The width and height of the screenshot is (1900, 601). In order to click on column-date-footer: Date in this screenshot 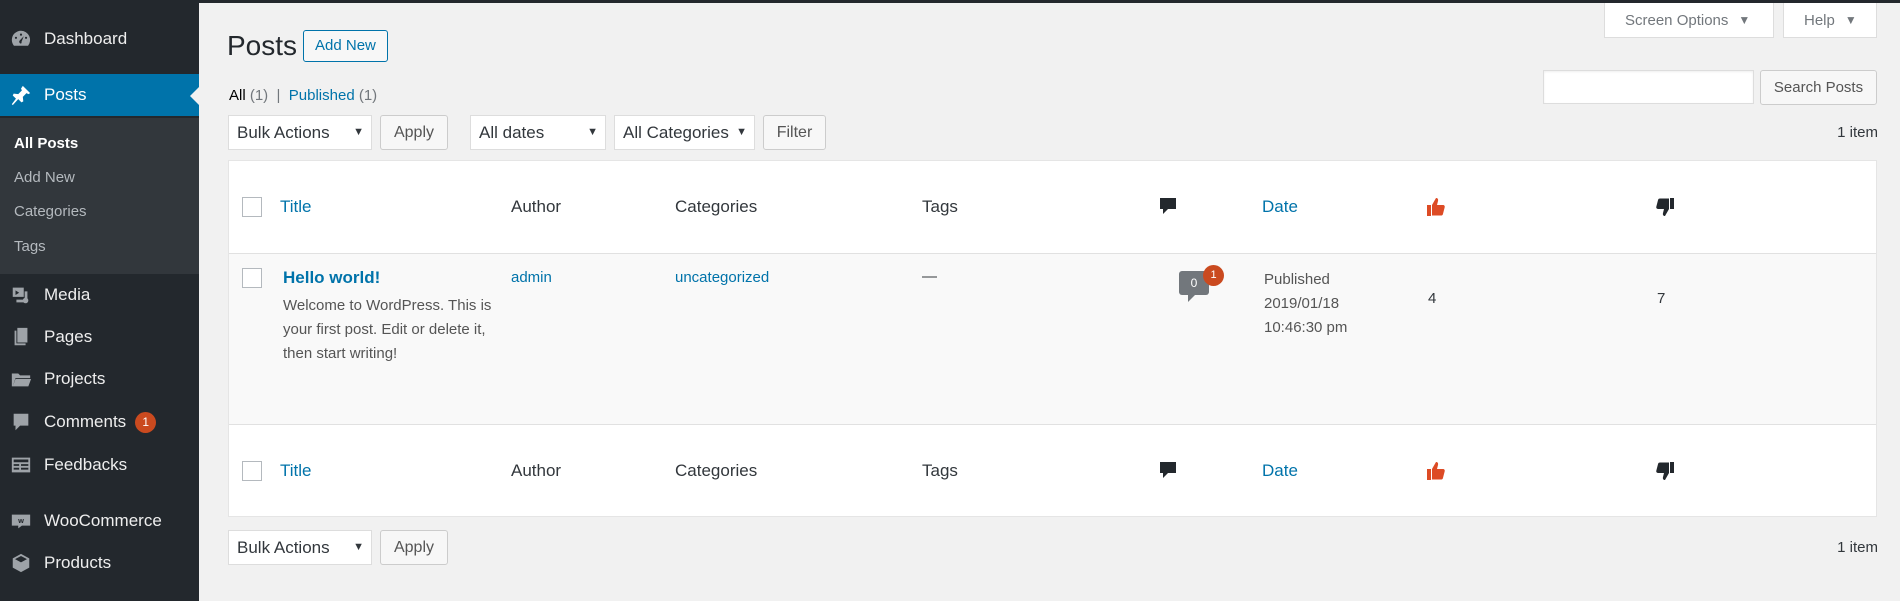, I will do `click(1280, 471)`.